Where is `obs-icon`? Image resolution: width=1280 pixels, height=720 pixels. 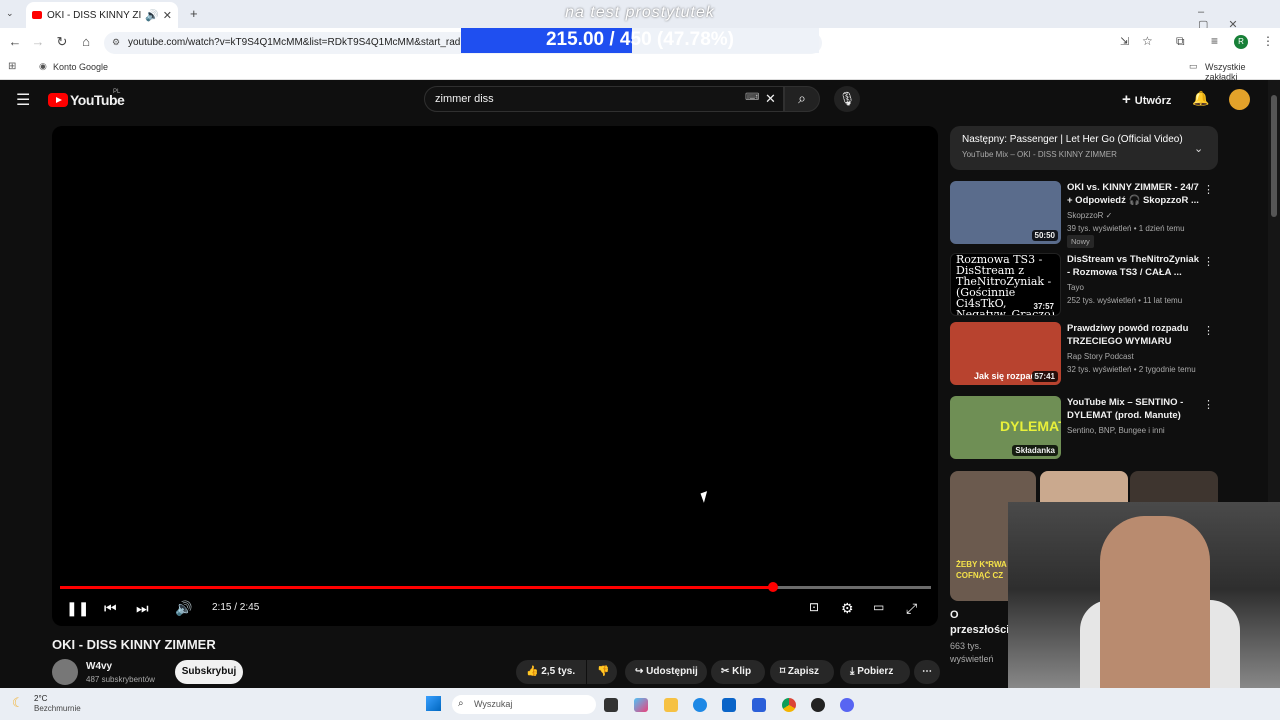
obs-icon is located at coordinates (818, 705).